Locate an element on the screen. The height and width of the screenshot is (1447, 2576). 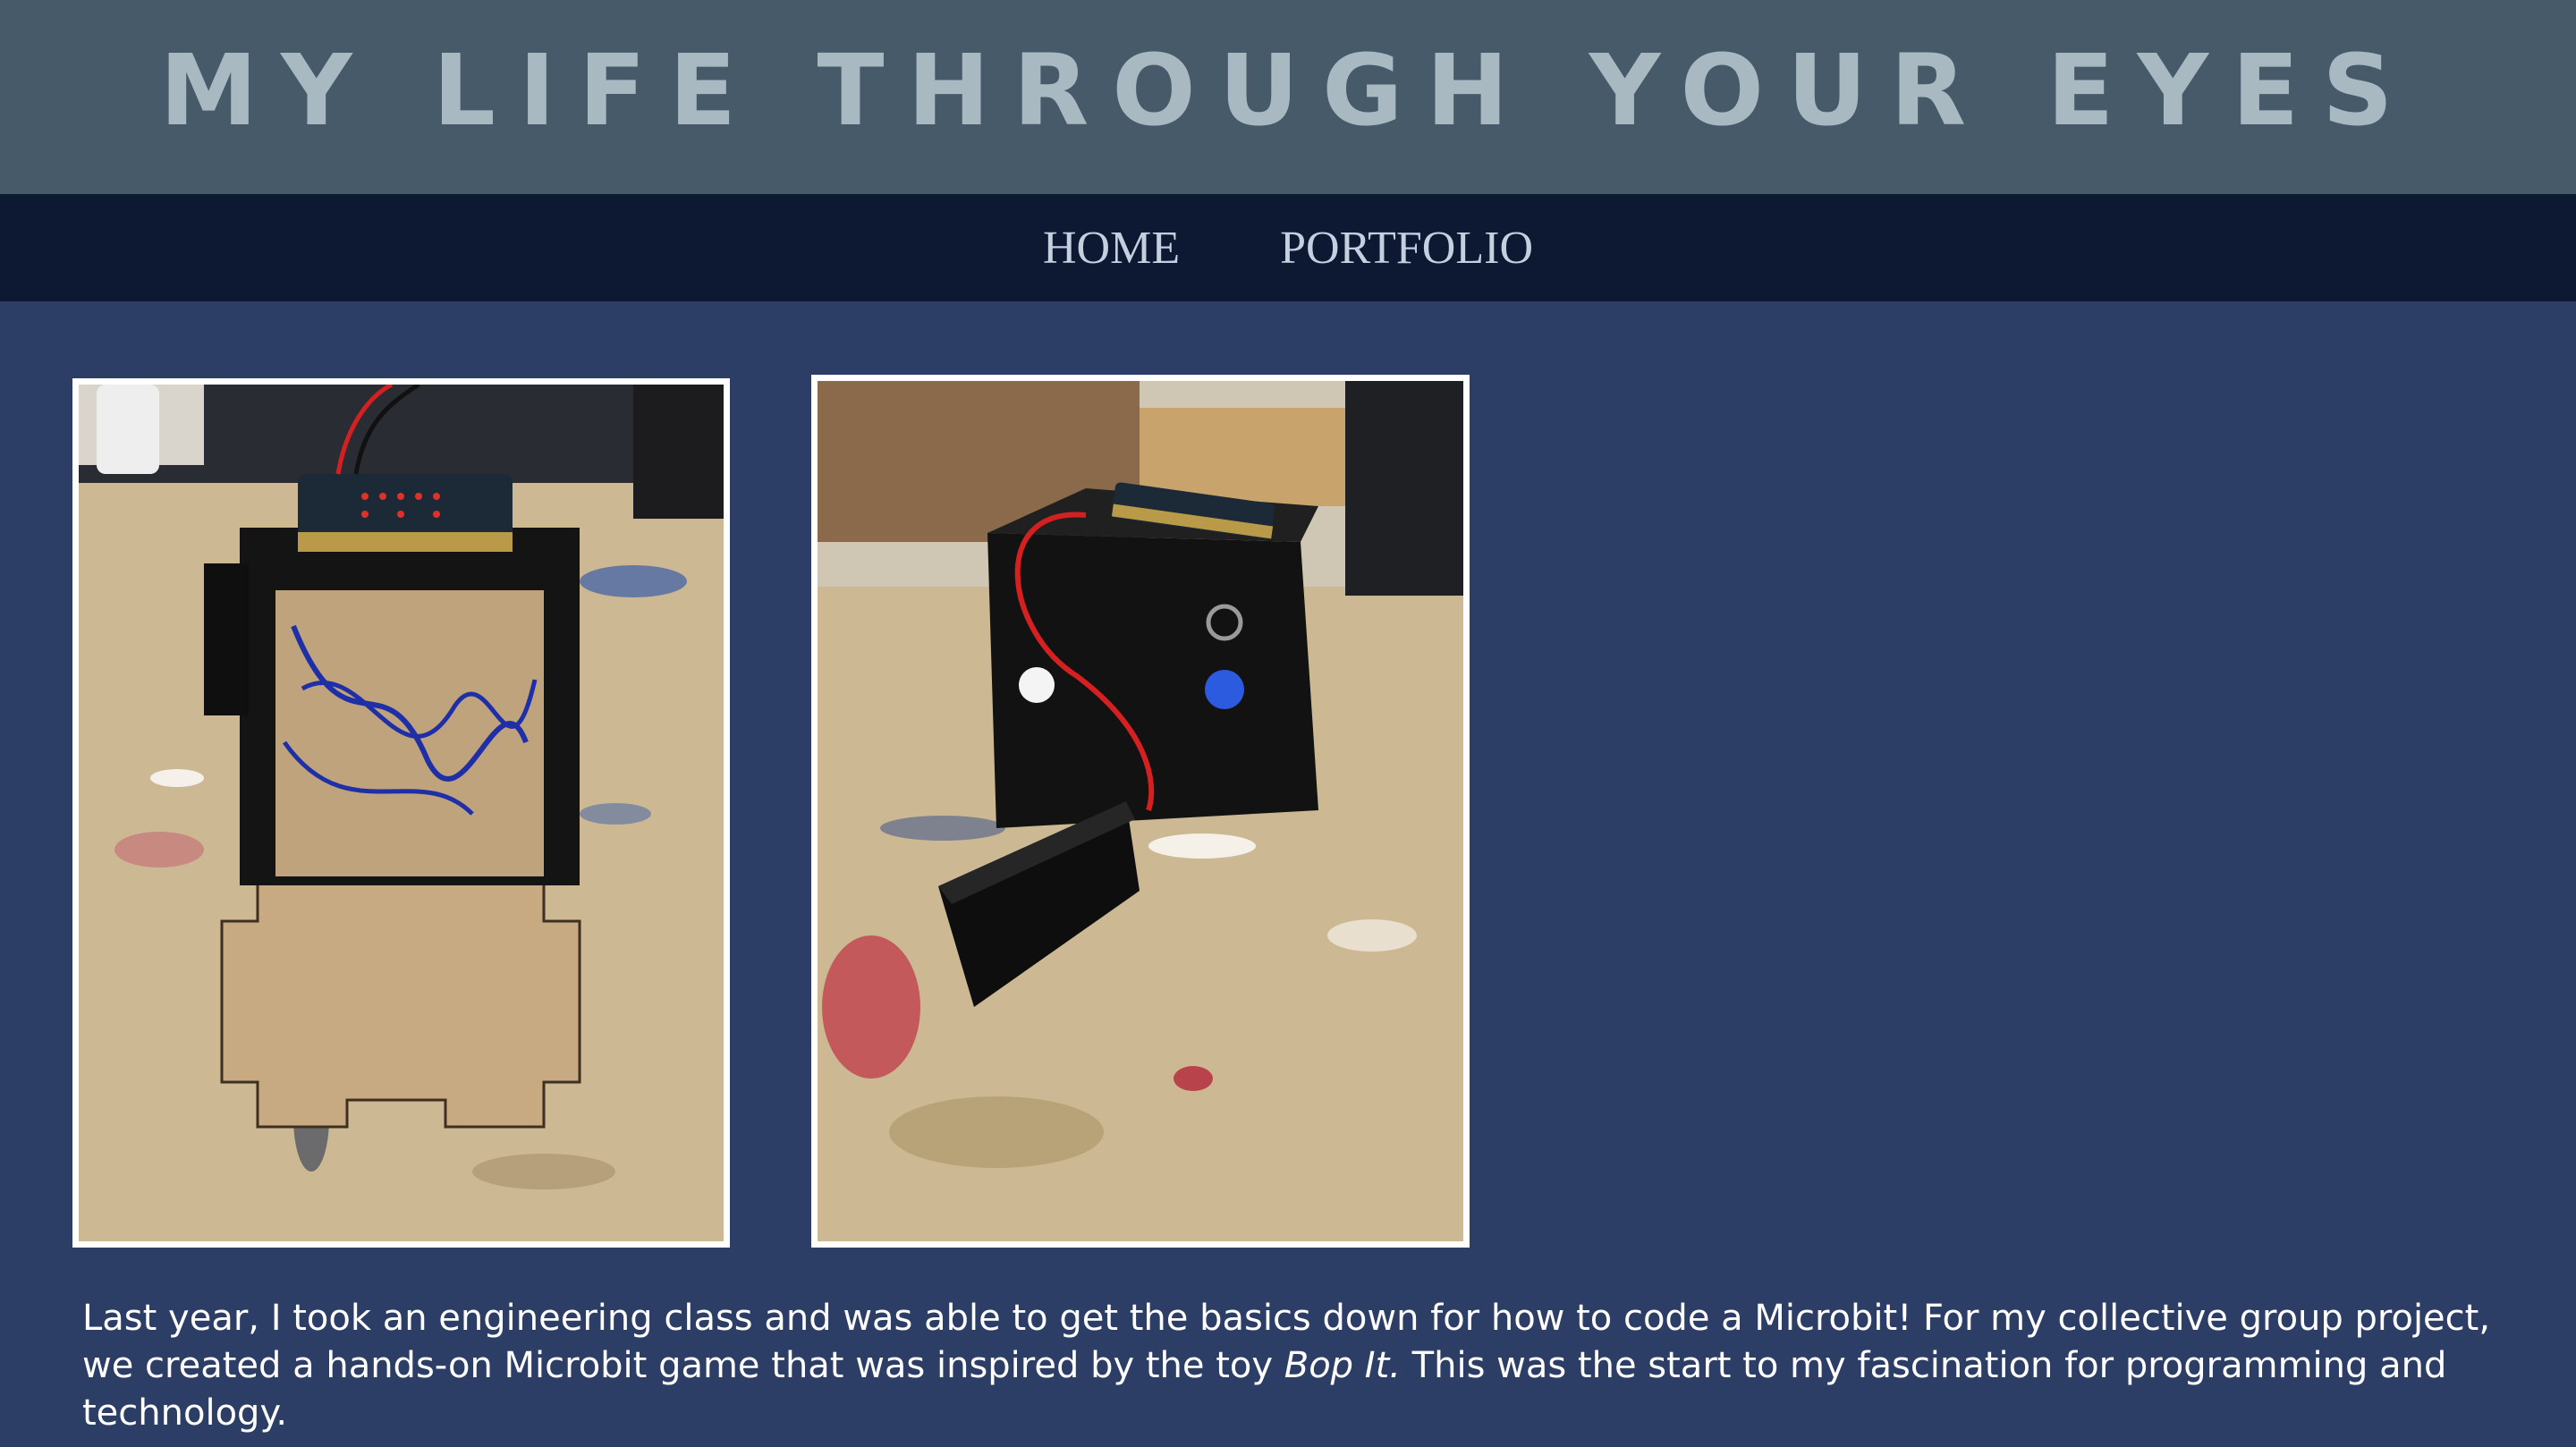
description-toy-name: Bop It. is located at coordinates (1342, 1365).